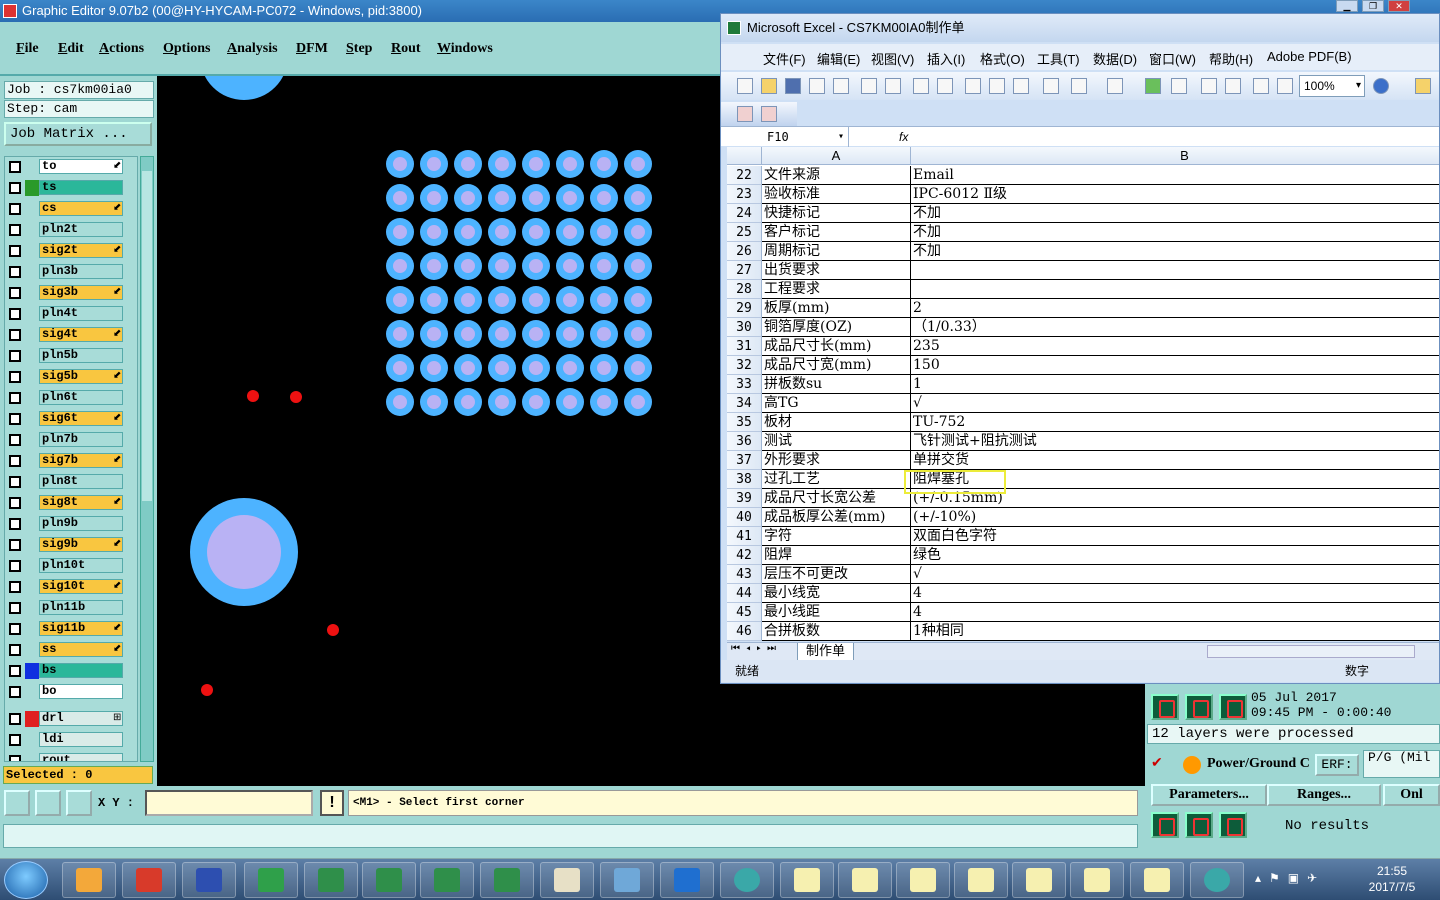  Describe the element at coordinates (836, 175) in the screenshot. I see `cell-a: 文件来源` at that location.